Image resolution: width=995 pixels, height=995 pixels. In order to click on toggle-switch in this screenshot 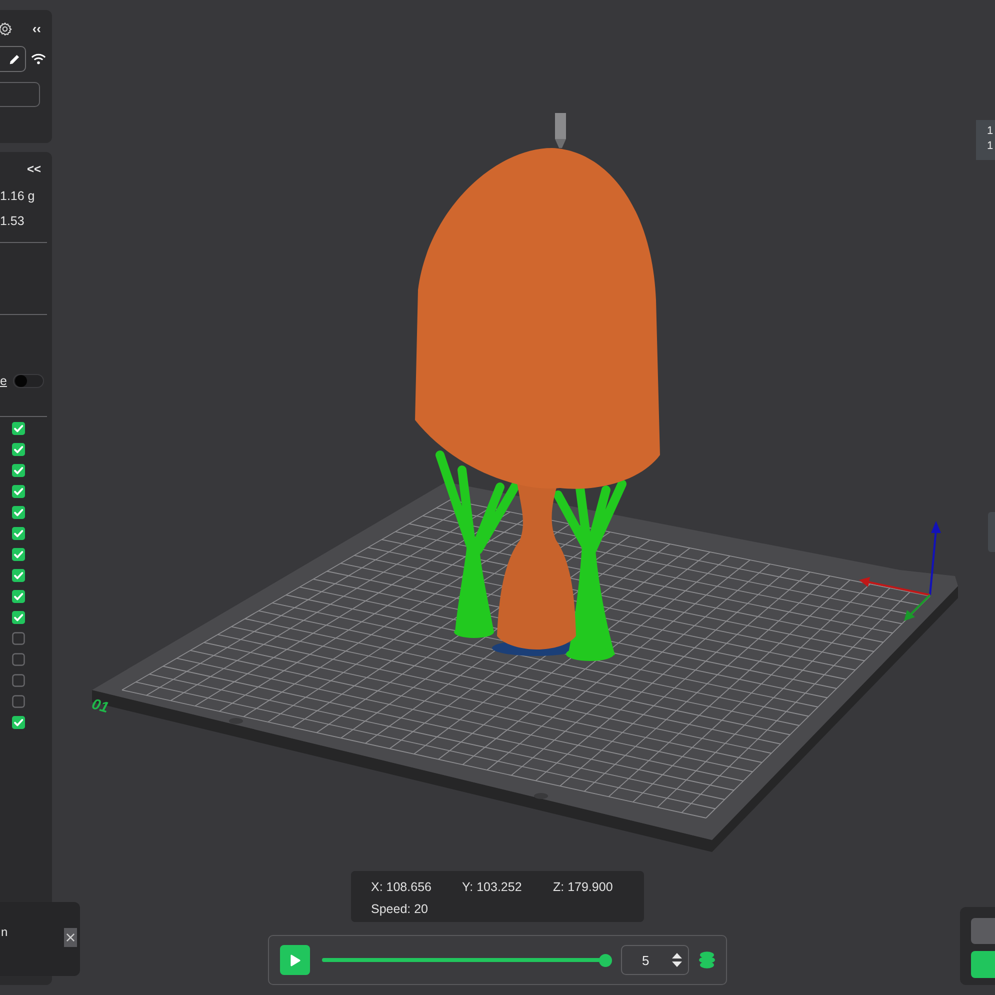, I will do `click(28, 381)`.